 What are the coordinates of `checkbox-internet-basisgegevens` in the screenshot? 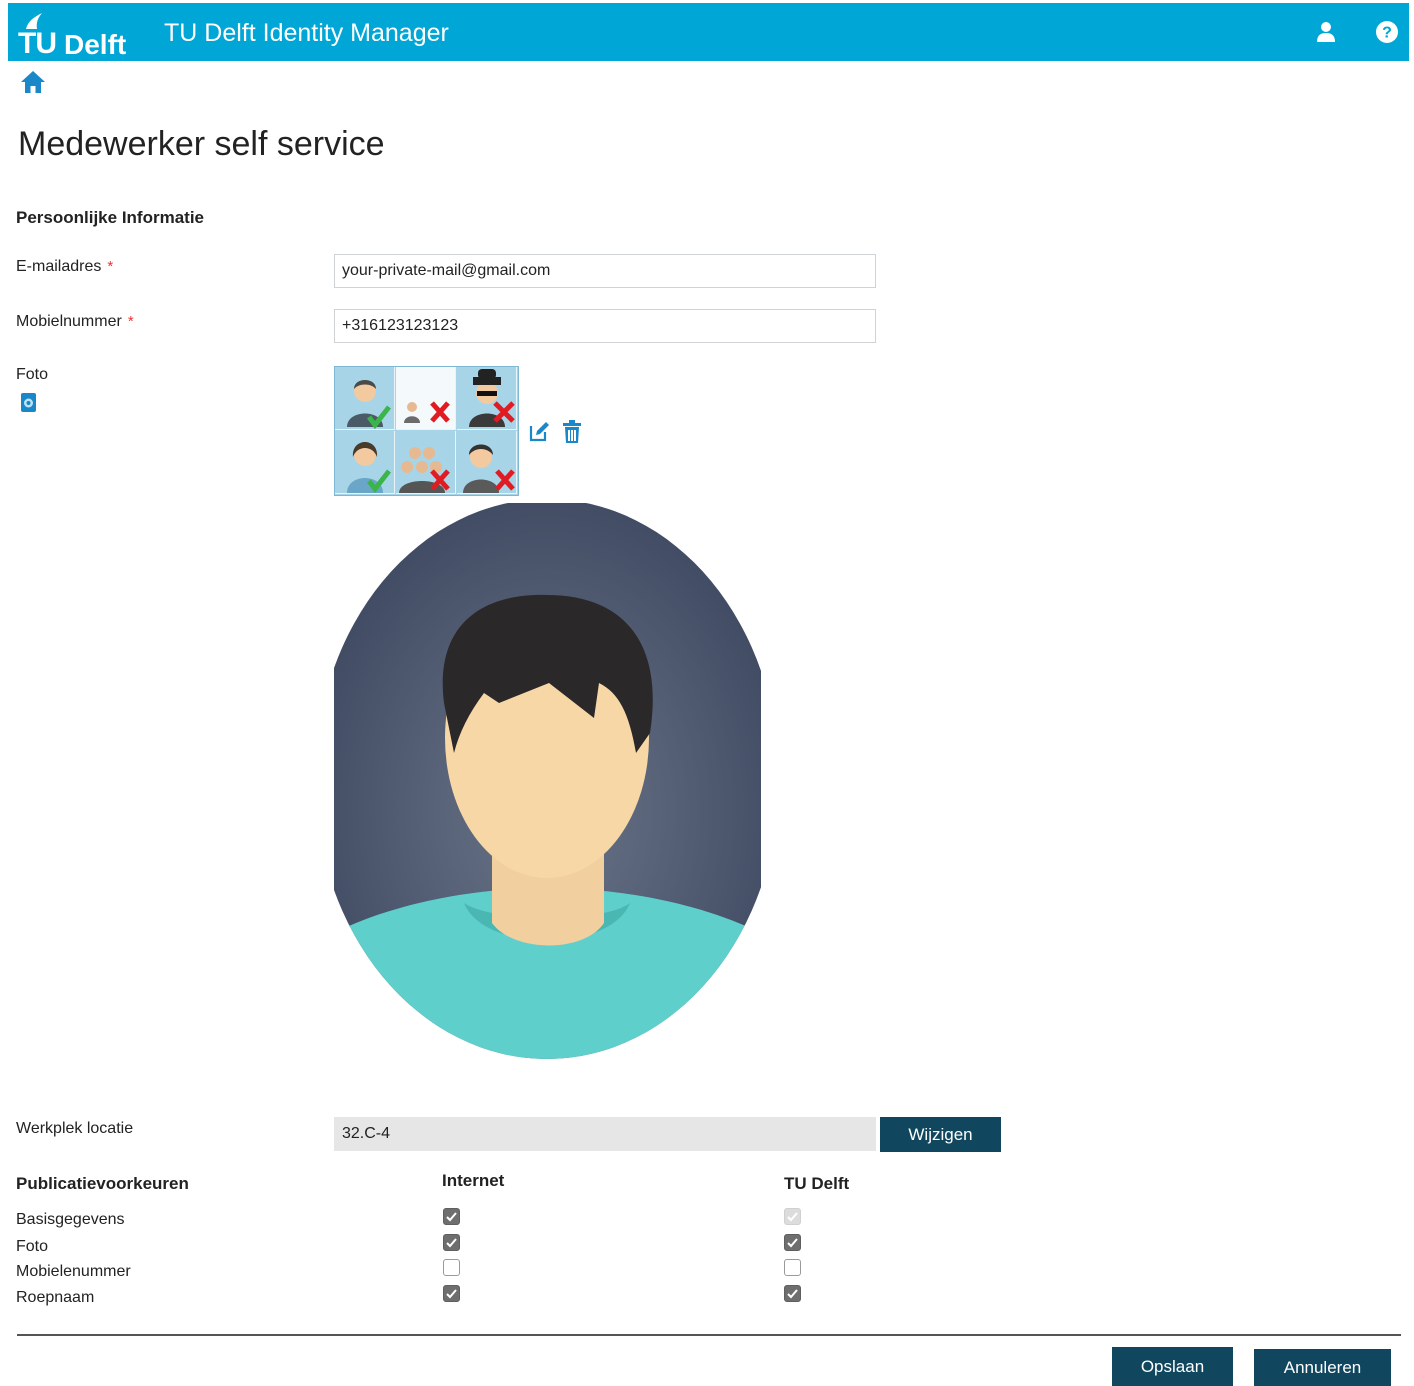 It's located at (451, 1216).